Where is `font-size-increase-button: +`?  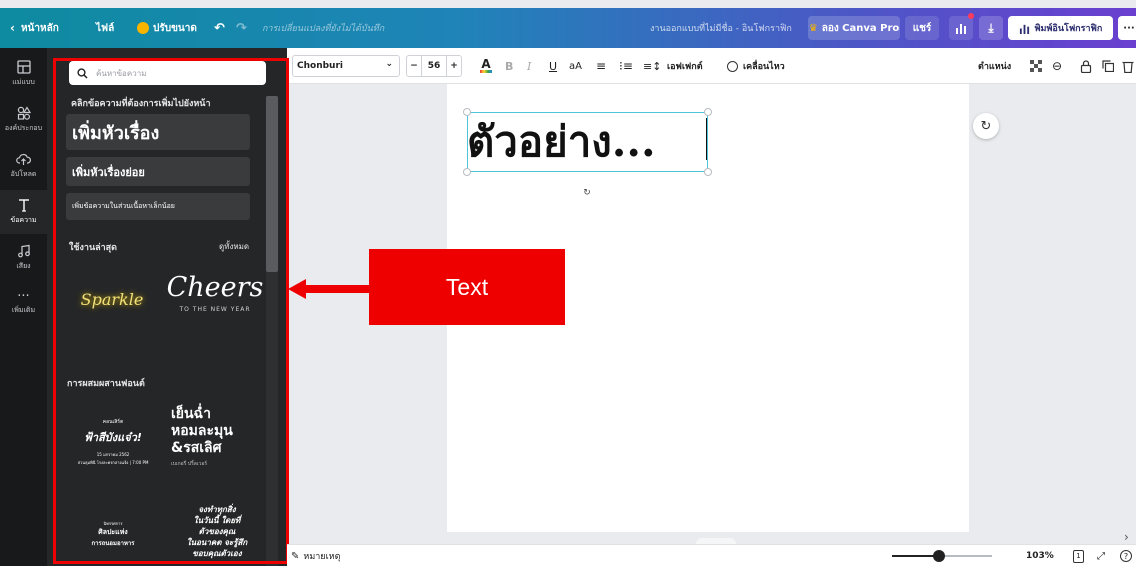 font-size-increase-button: + is located at coordinates (454, 66).